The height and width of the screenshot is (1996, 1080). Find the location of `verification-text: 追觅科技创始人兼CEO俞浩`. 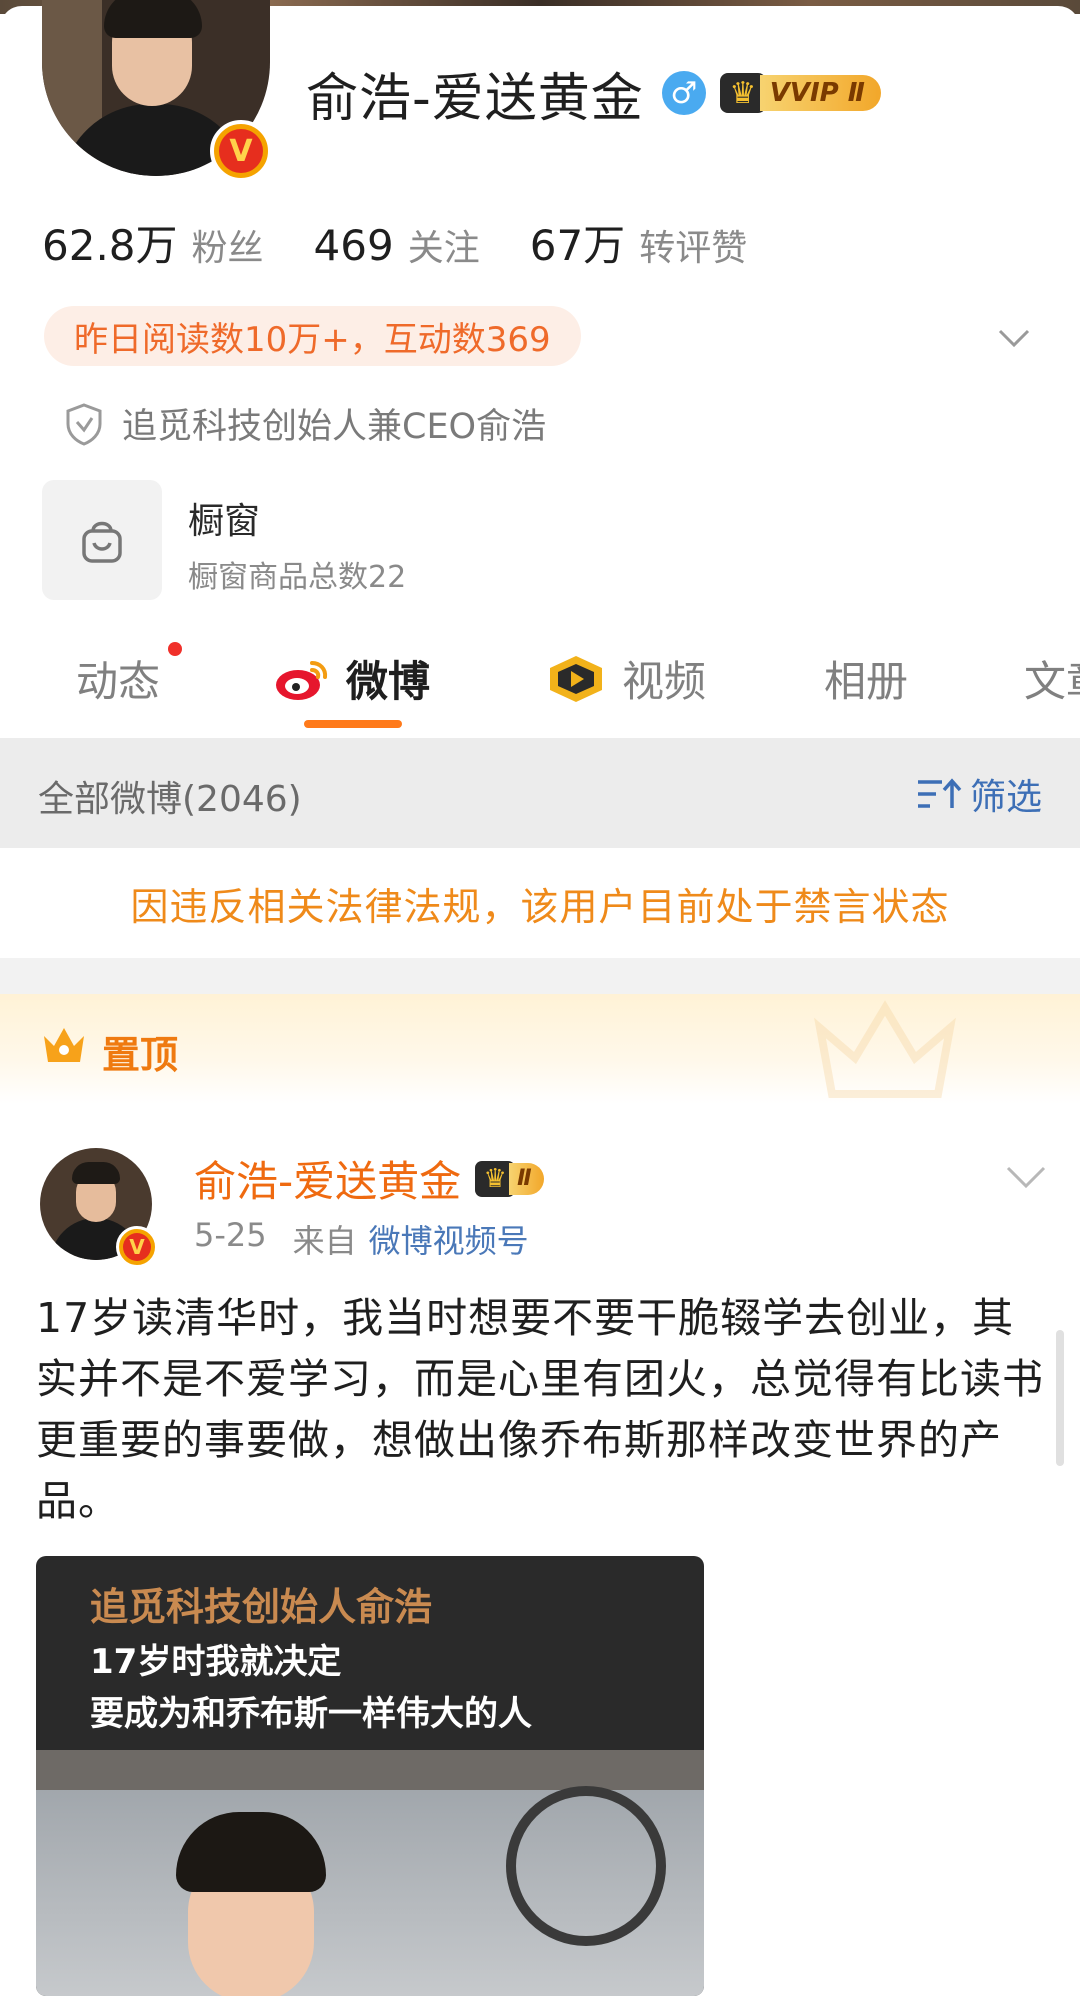

verification-text: 追觅科技创始人兼CEO俞浩 is located at coordinates (334, 427).